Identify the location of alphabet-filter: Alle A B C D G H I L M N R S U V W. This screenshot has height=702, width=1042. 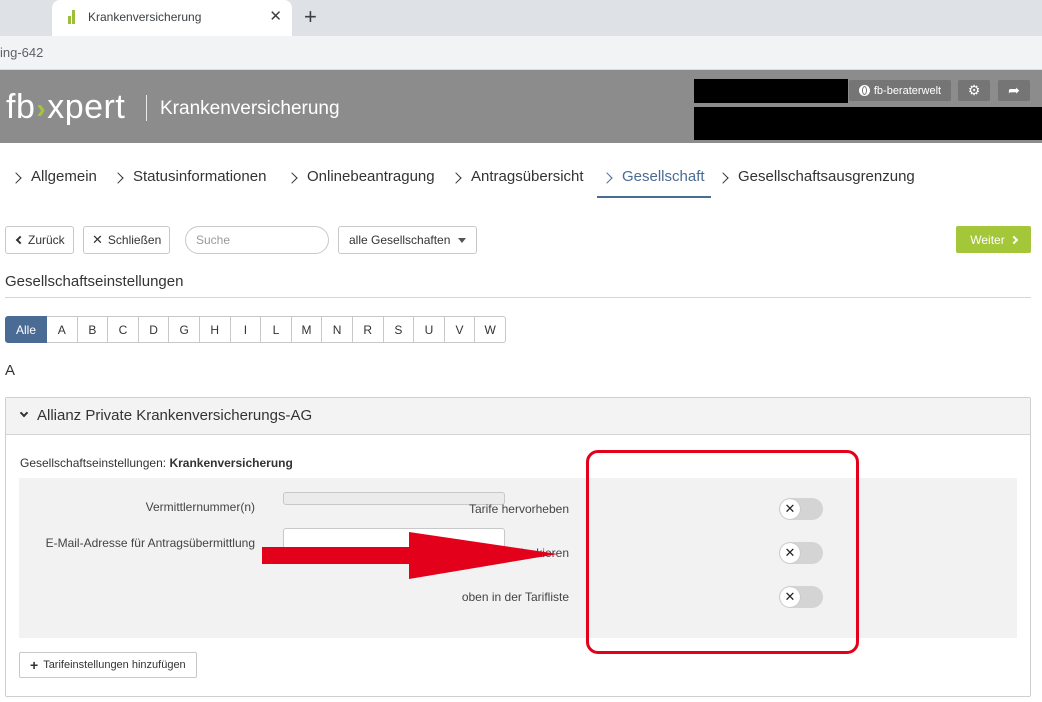
(255, 329).